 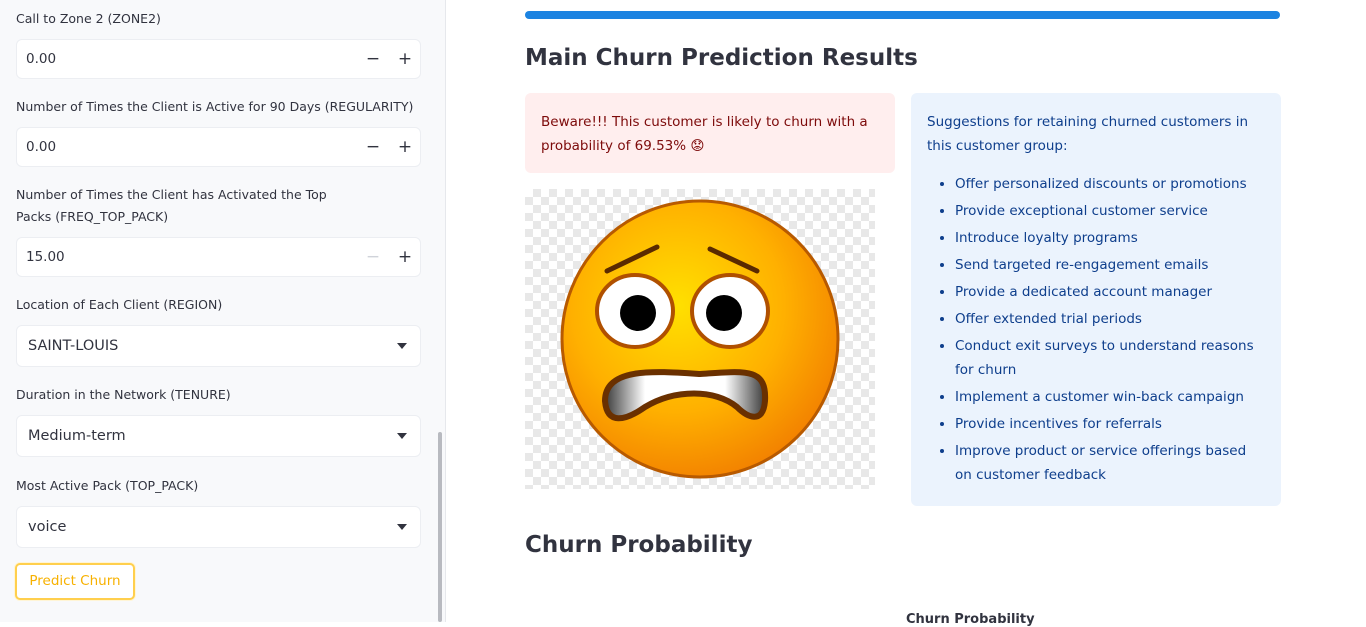 I want to click on worried-face-icon, so click(x=700, y=339).